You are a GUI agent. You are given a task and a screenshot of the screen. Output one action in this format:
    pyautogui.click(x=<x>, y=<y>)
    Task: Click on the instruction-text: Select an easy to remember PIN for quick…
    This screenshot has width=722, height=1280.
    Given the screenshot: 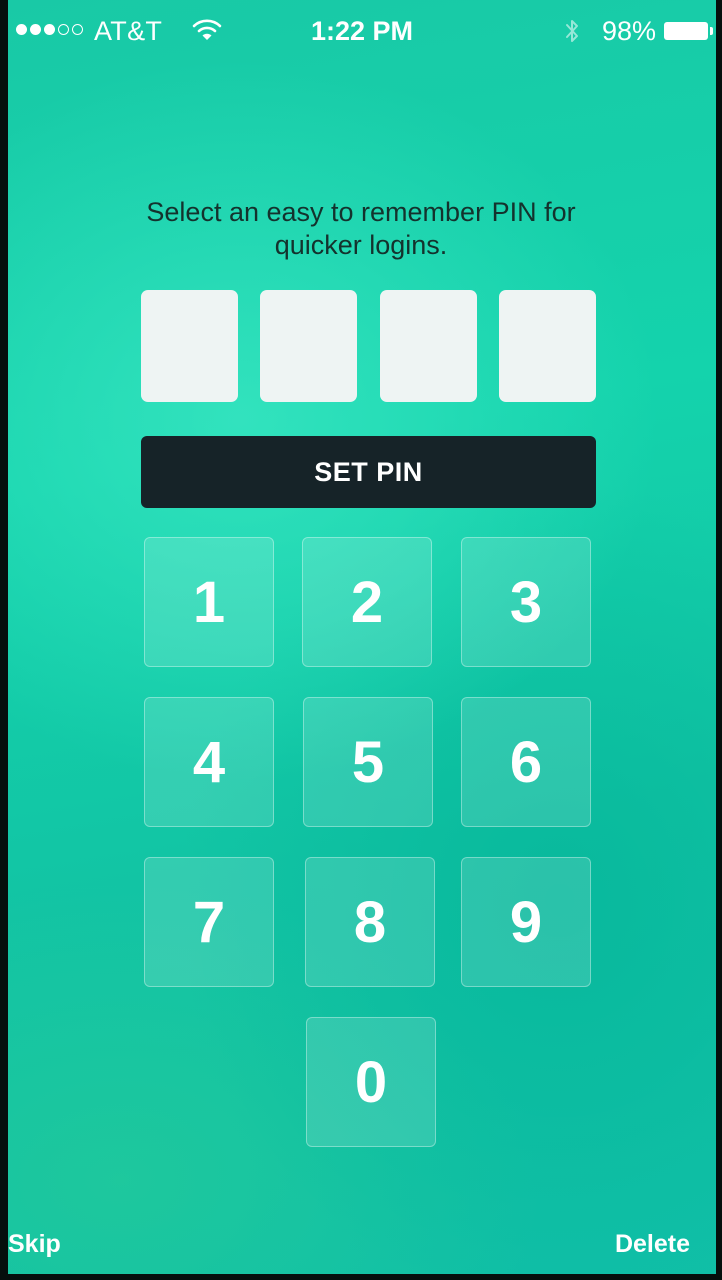 What is the action you would take?
    pyautogui.click(x=361, y=229)
    